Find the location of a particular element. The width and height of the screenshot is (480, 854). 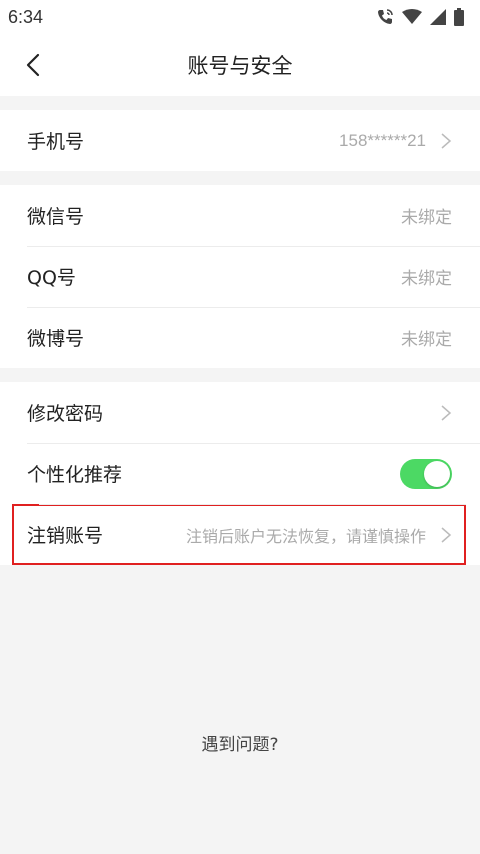

change-password-row: 修改密码 is located at coordinates (240, 412).